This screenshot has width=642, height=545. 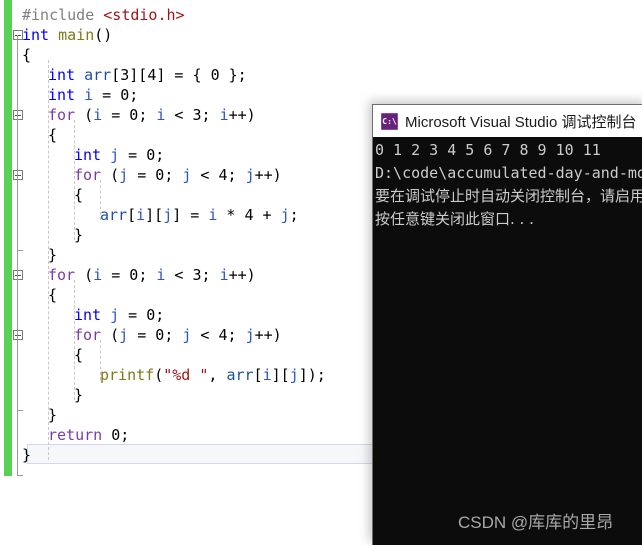 I want to click on code-token: printf, so click(x=127, y=375).